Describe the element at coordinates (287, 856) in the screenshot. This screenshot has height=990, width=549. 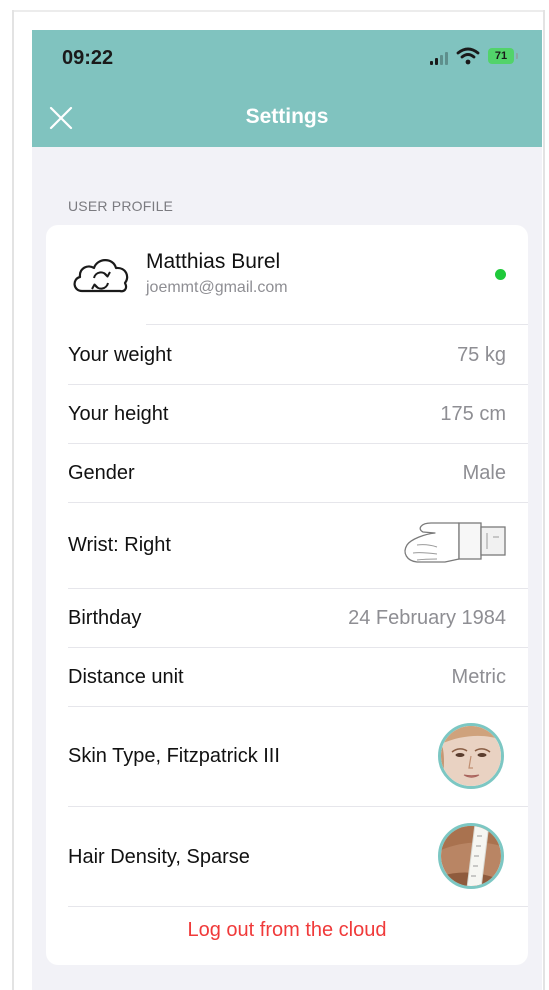
I see `row-hair-density: Hair Density, Sparse` at that location.